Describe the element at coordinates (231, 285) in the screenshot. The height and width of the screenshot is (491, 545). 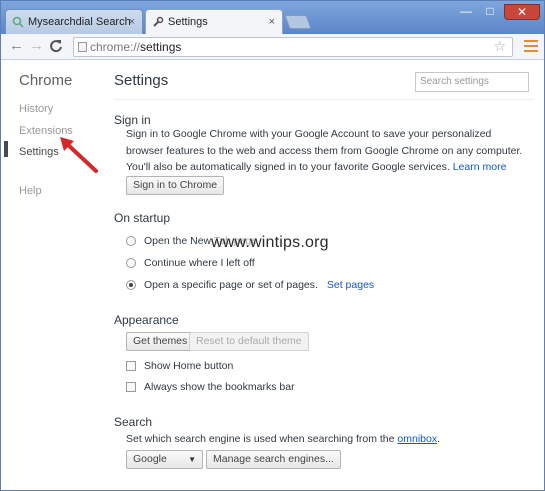
I see `radio-label: Open a specific page or set of pages.` at that location.